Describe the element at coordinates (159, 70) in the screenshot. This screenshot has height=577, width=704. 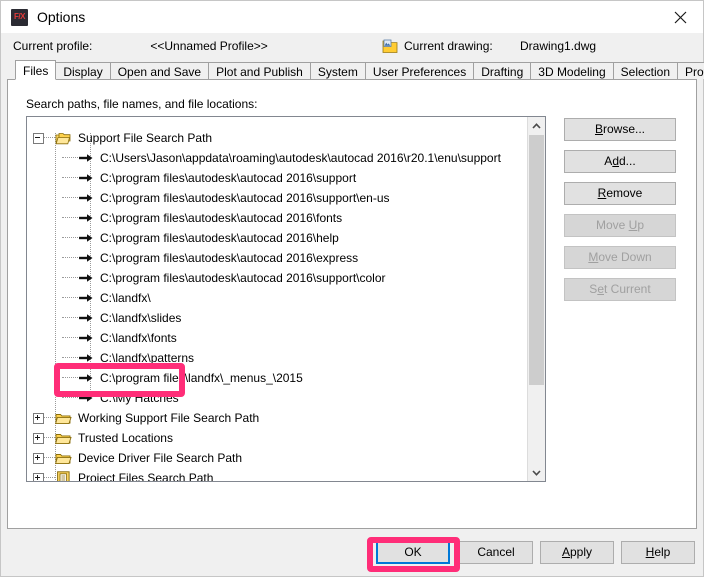
I see `tab-open-and-save: Open and Save` at that location.